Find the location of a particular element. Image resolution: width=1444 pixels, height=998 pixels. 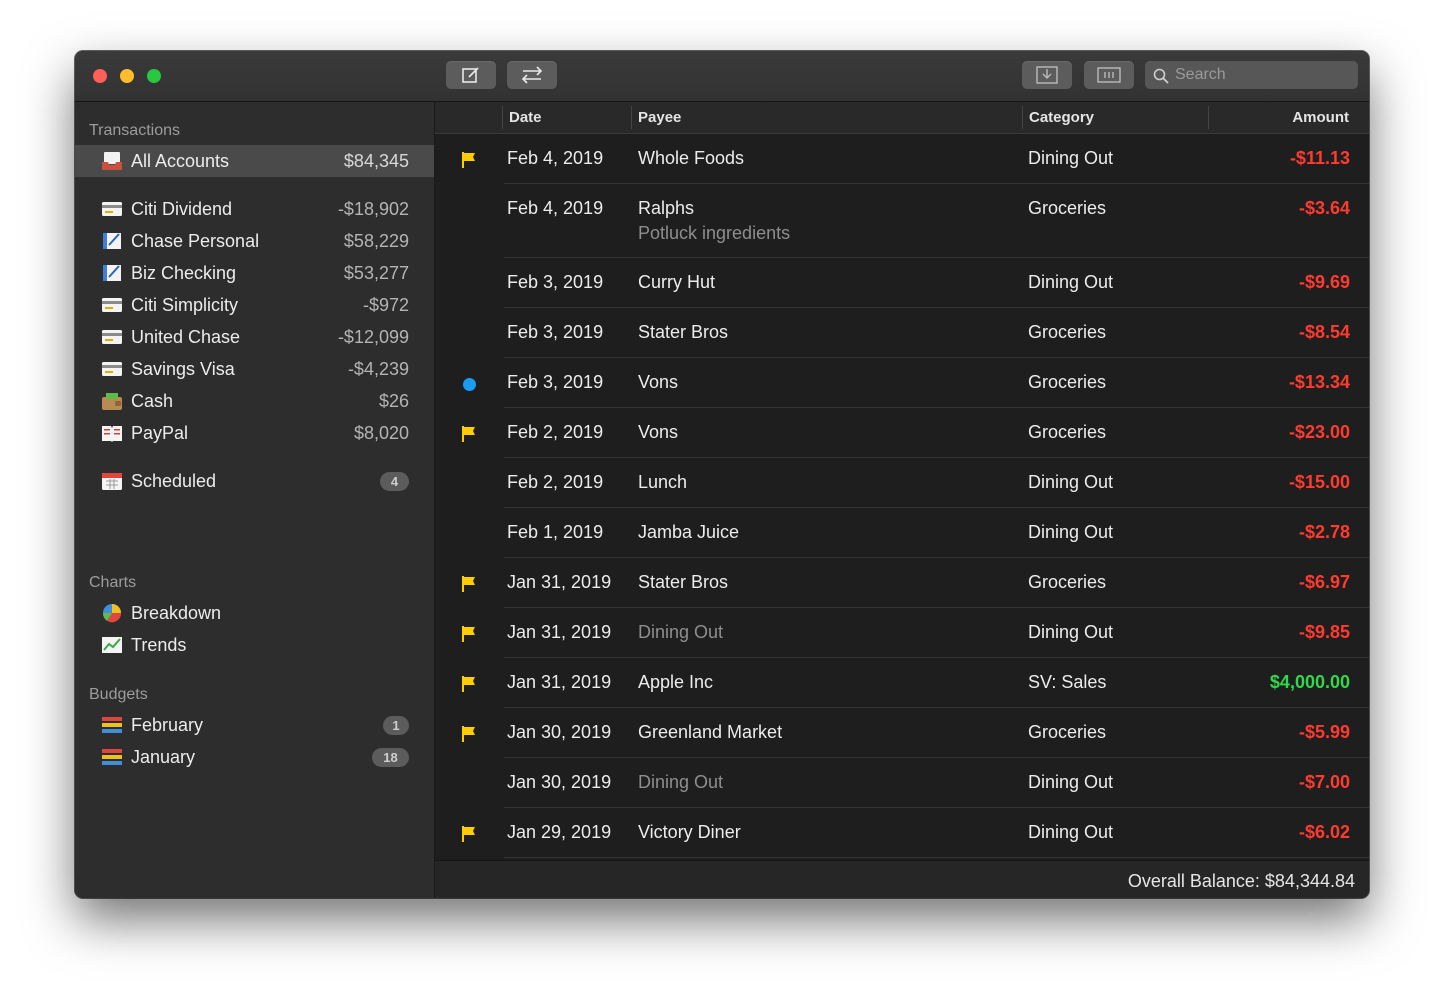

transaction-amount: -$5.99 is located at coordinates (1324, 732).